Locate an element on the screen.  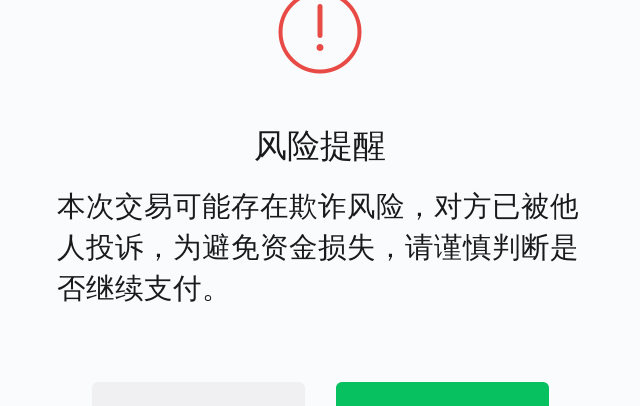
dialog-title: 风险提醒 is located at coordinates (320, 146).